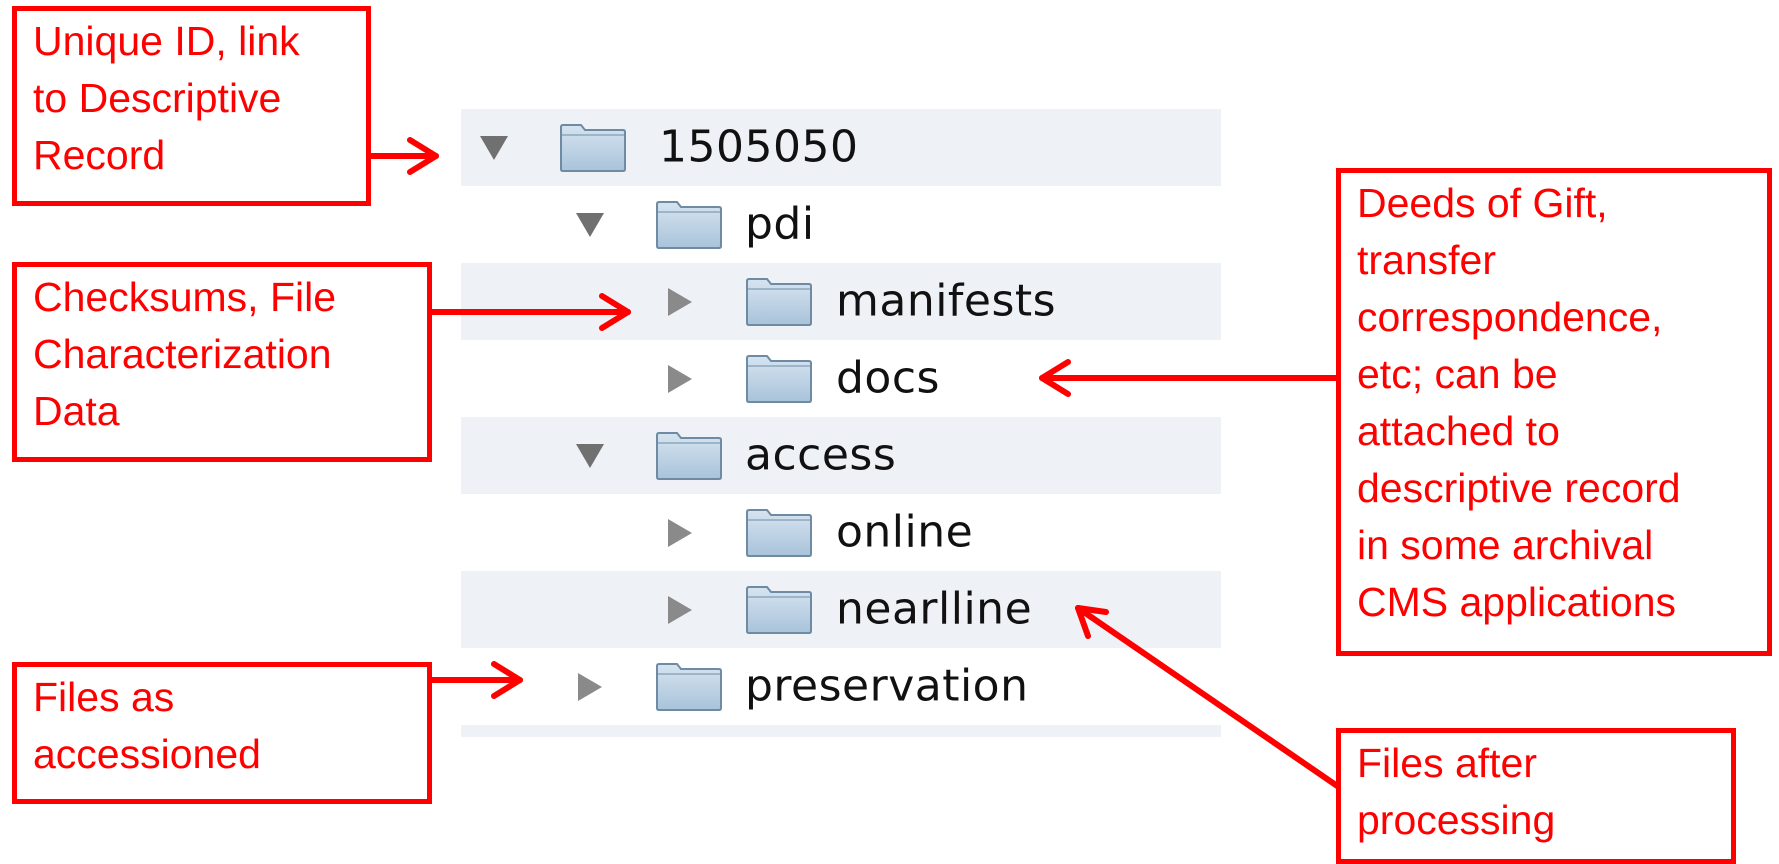 Image resolution: width=1779 pixels, height=864 pixels. What do you see at coordinates (1519, 488) in the screenshot?
I see `callout-line: descriptive record` at bounding box center [1519, 488].